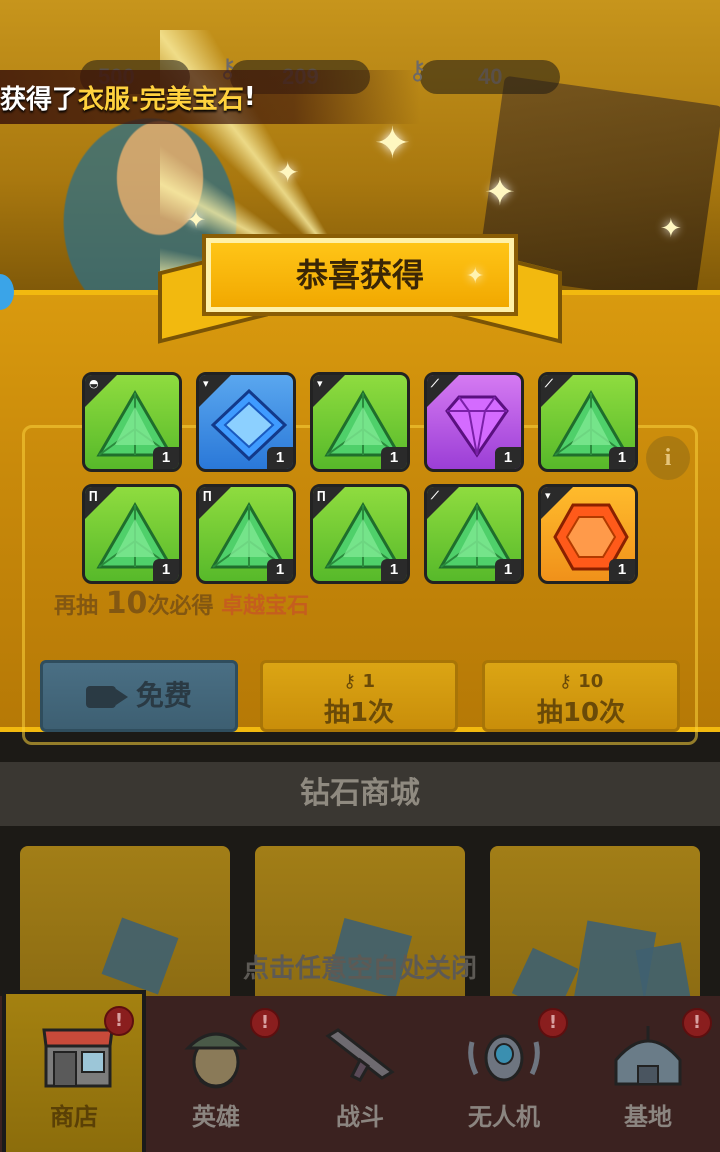  I want to click on reward-grid: ◓ 1 ▾ 1 ▾ 1 ⟋ 1 ⟋ 1 ∏ 1 ∏ 1 ∏ 1 ⟋ 1 ▾ 1, so click(360, 478).